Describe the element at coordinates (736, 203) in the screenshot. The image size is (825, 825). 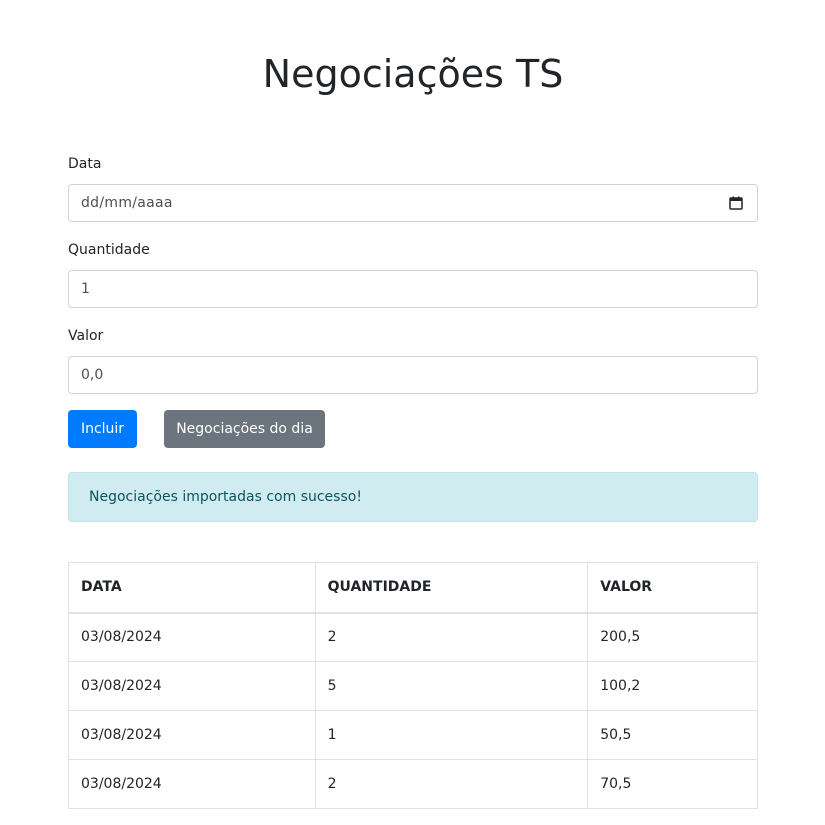
I see `calendar-icon` at that location.